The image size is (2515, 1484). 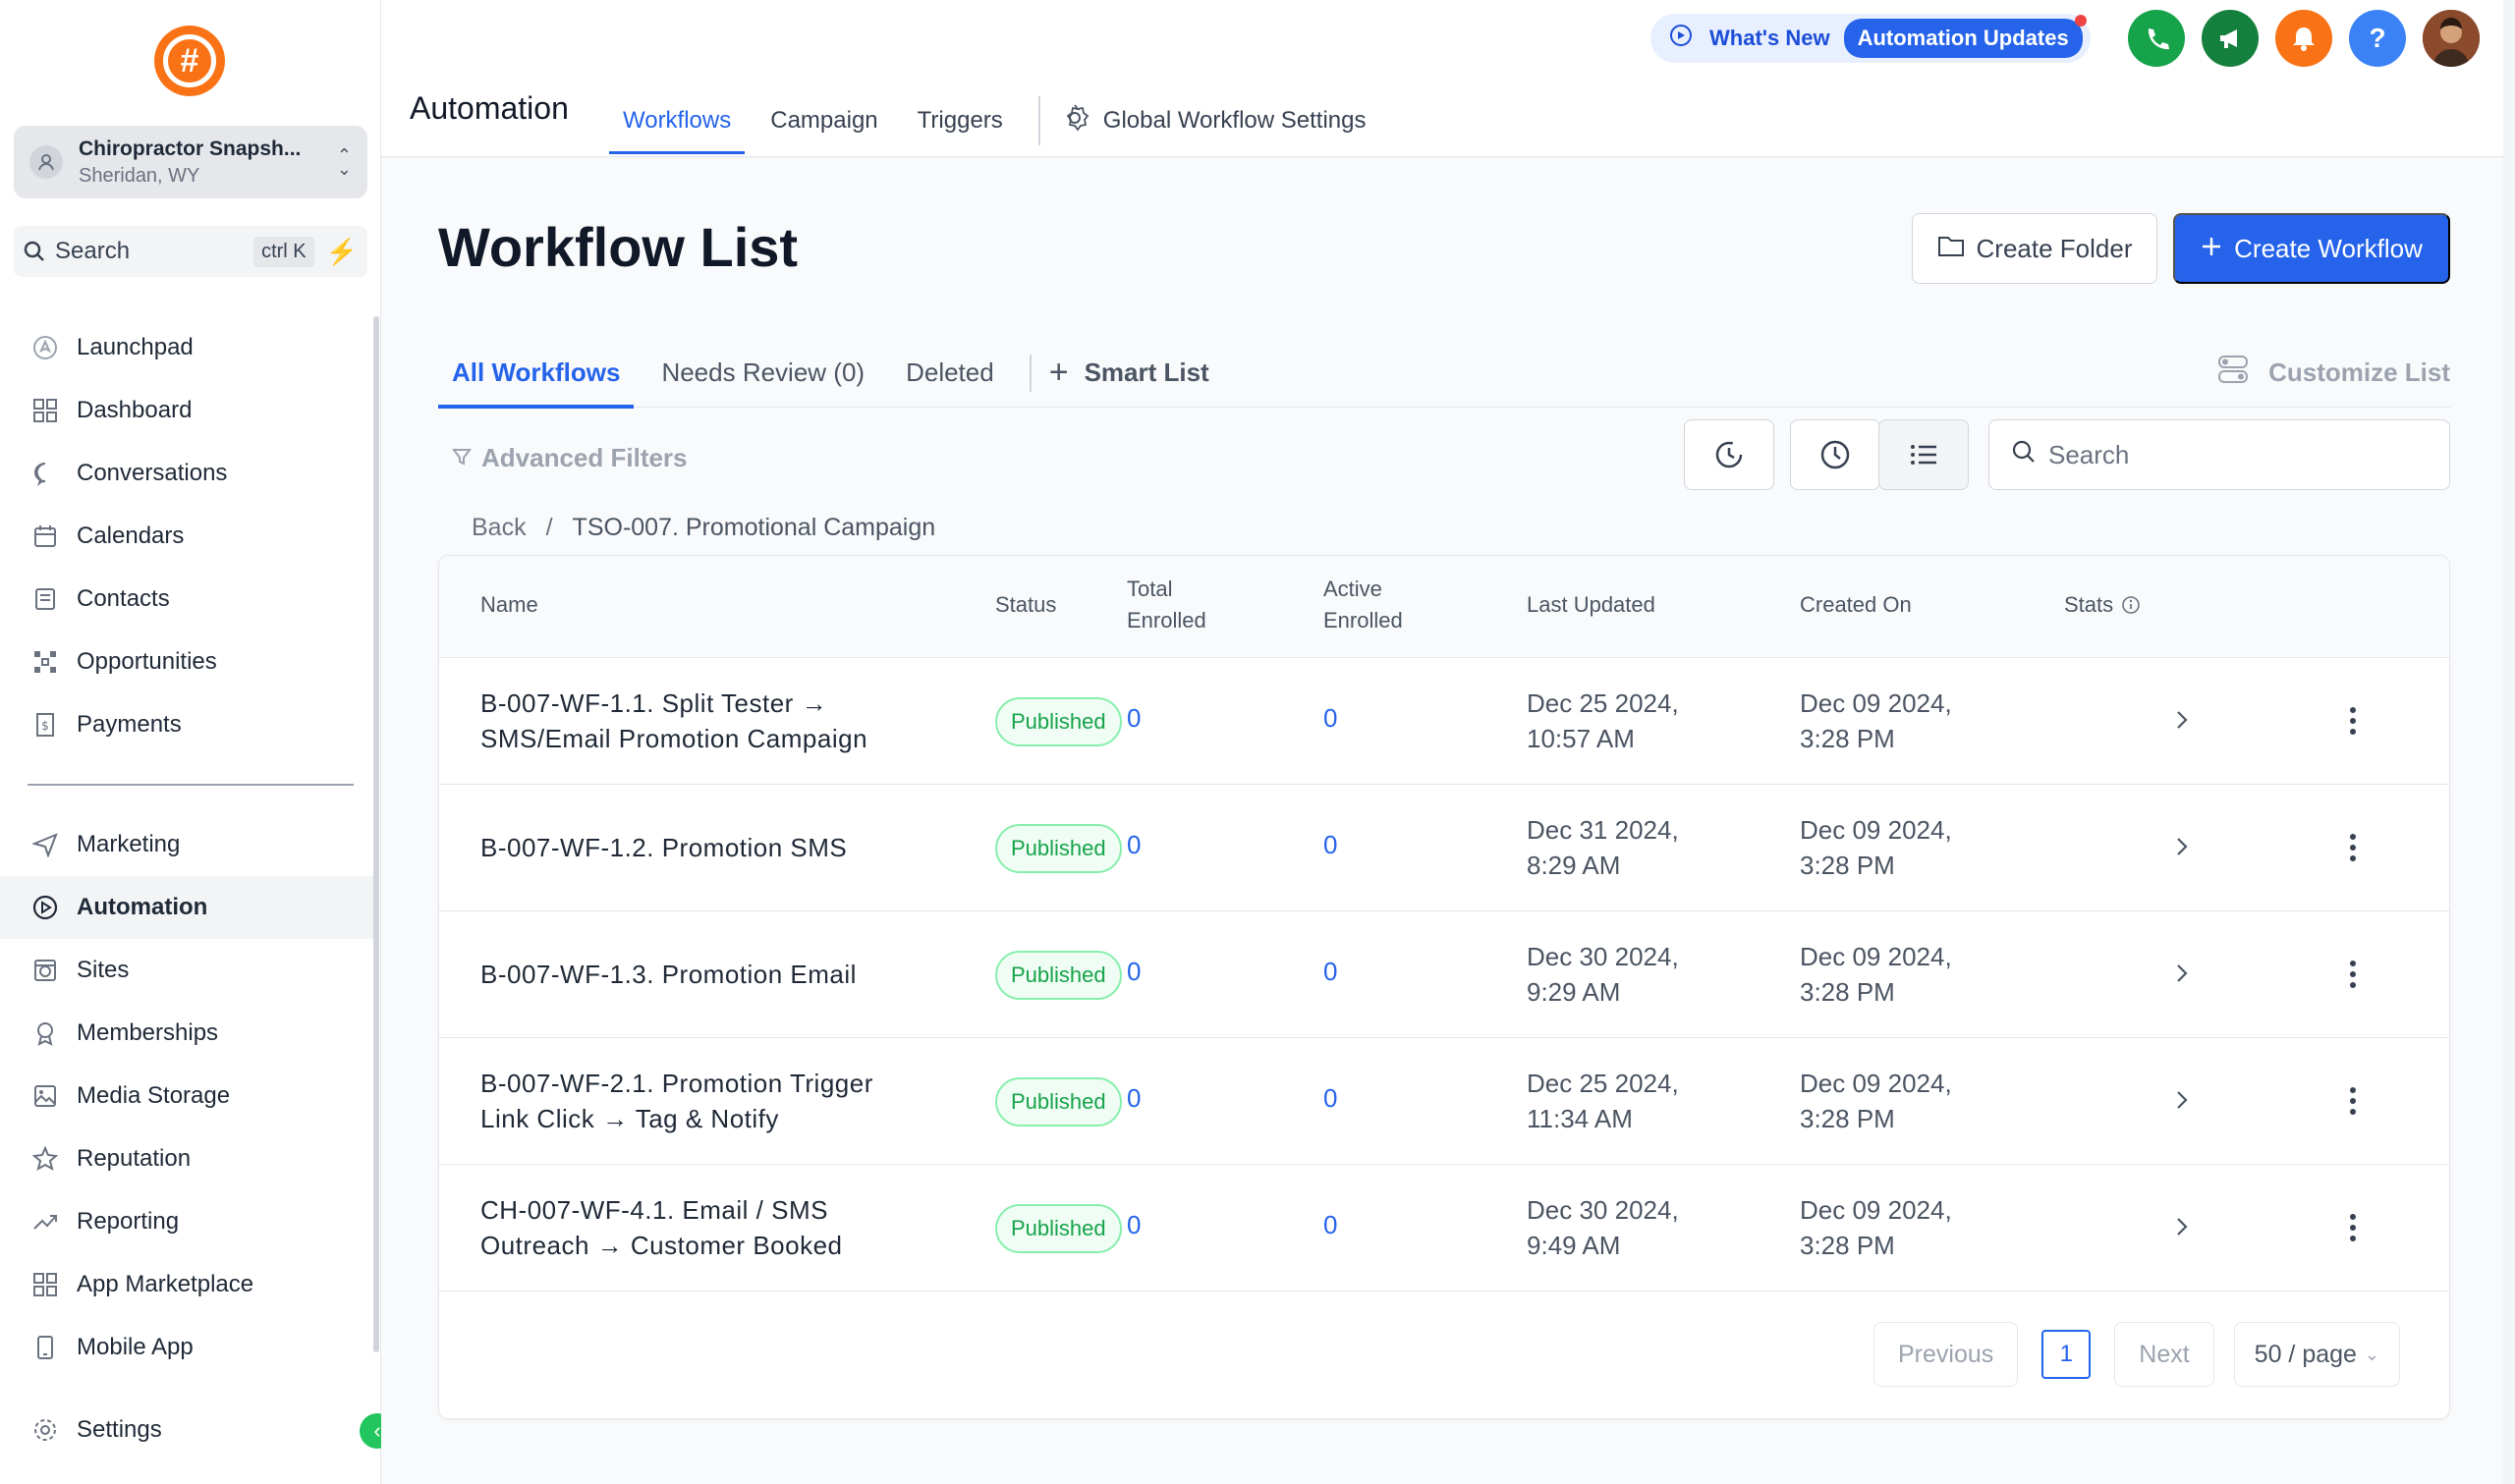 I want to click on date-line: Dec 25 2024,, so click(x=1603, y=1083).